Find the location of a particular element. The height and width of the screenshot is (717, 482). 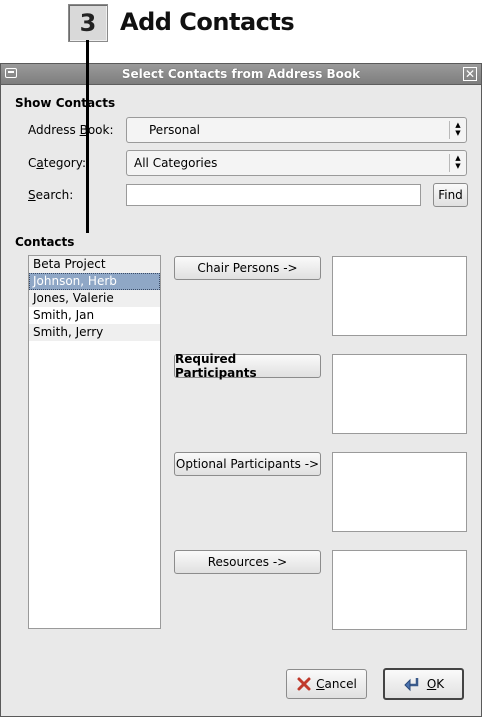

ok-label: K is located at coordinates (440, 684).